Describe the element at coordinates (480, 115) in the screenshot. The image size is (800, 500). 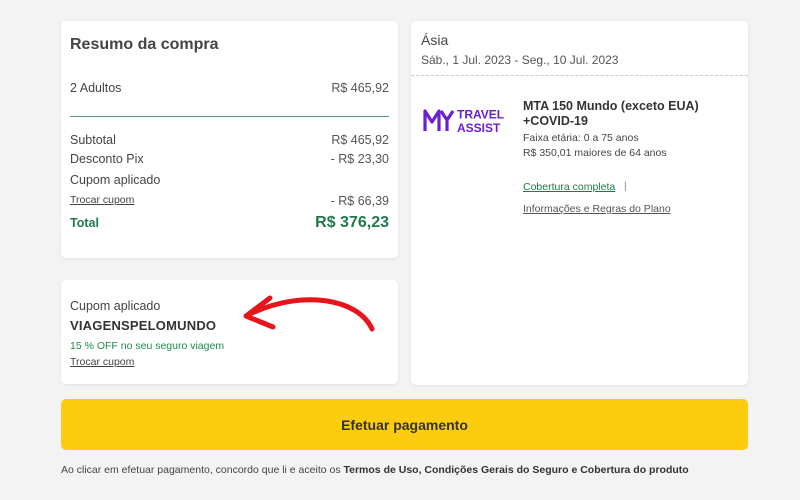
I see `logo-text-line1: TRAVEL` at that location.